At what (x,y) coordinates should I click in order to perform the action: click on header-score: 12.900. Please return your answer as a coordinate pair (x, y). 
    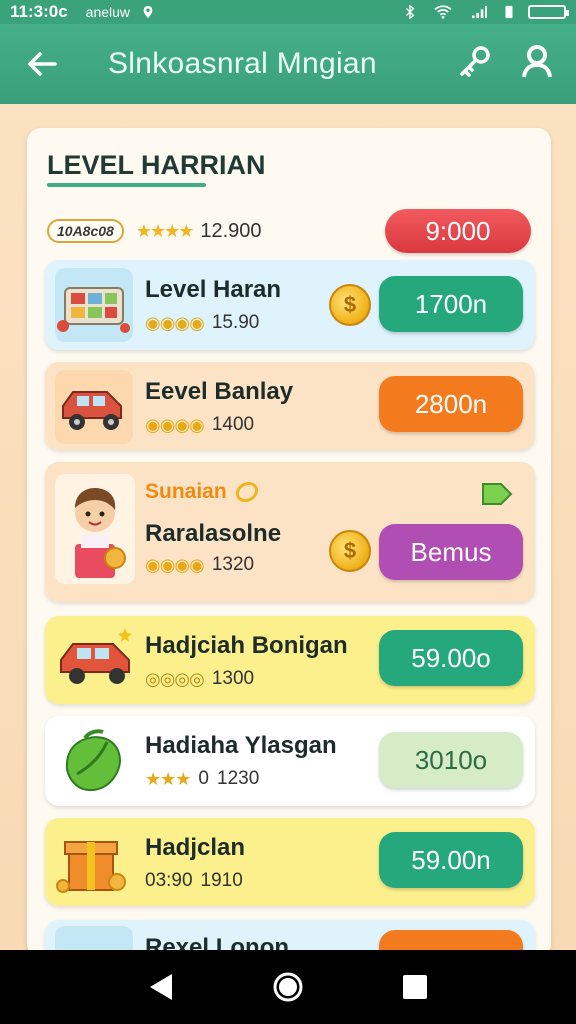
    Looking at the image, I should click on (231, 230).